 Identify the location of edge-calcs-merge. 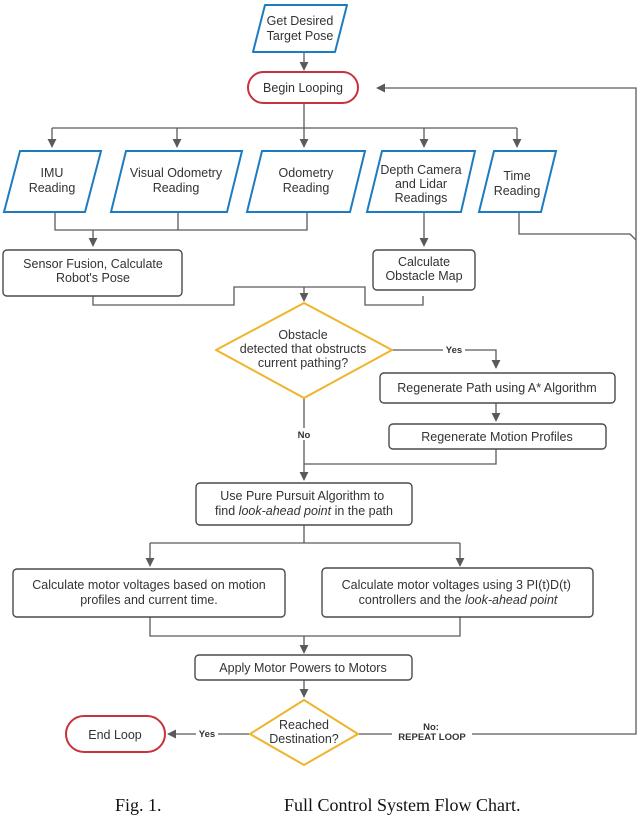
(305, 627).